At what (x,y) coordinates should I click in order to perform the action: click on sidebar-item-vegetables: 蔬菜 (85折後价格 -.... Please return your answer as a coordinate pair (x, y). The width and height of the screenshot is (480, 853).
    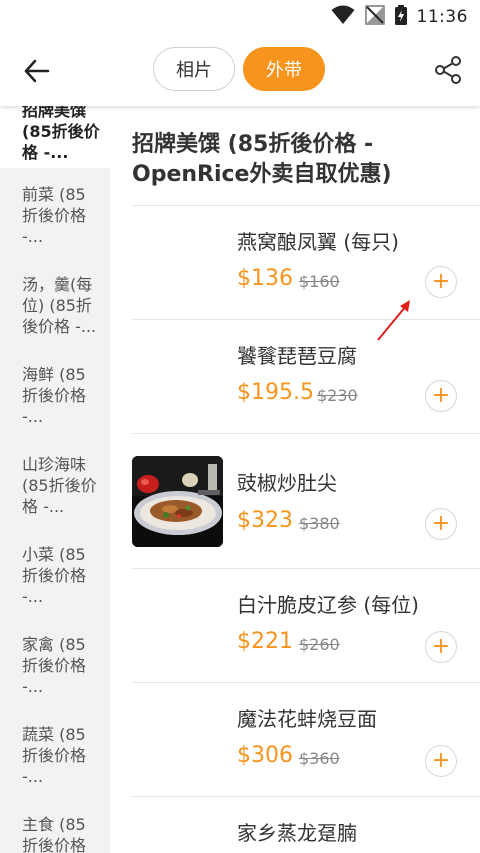
    Looking at the image, I should click on (55, 753).